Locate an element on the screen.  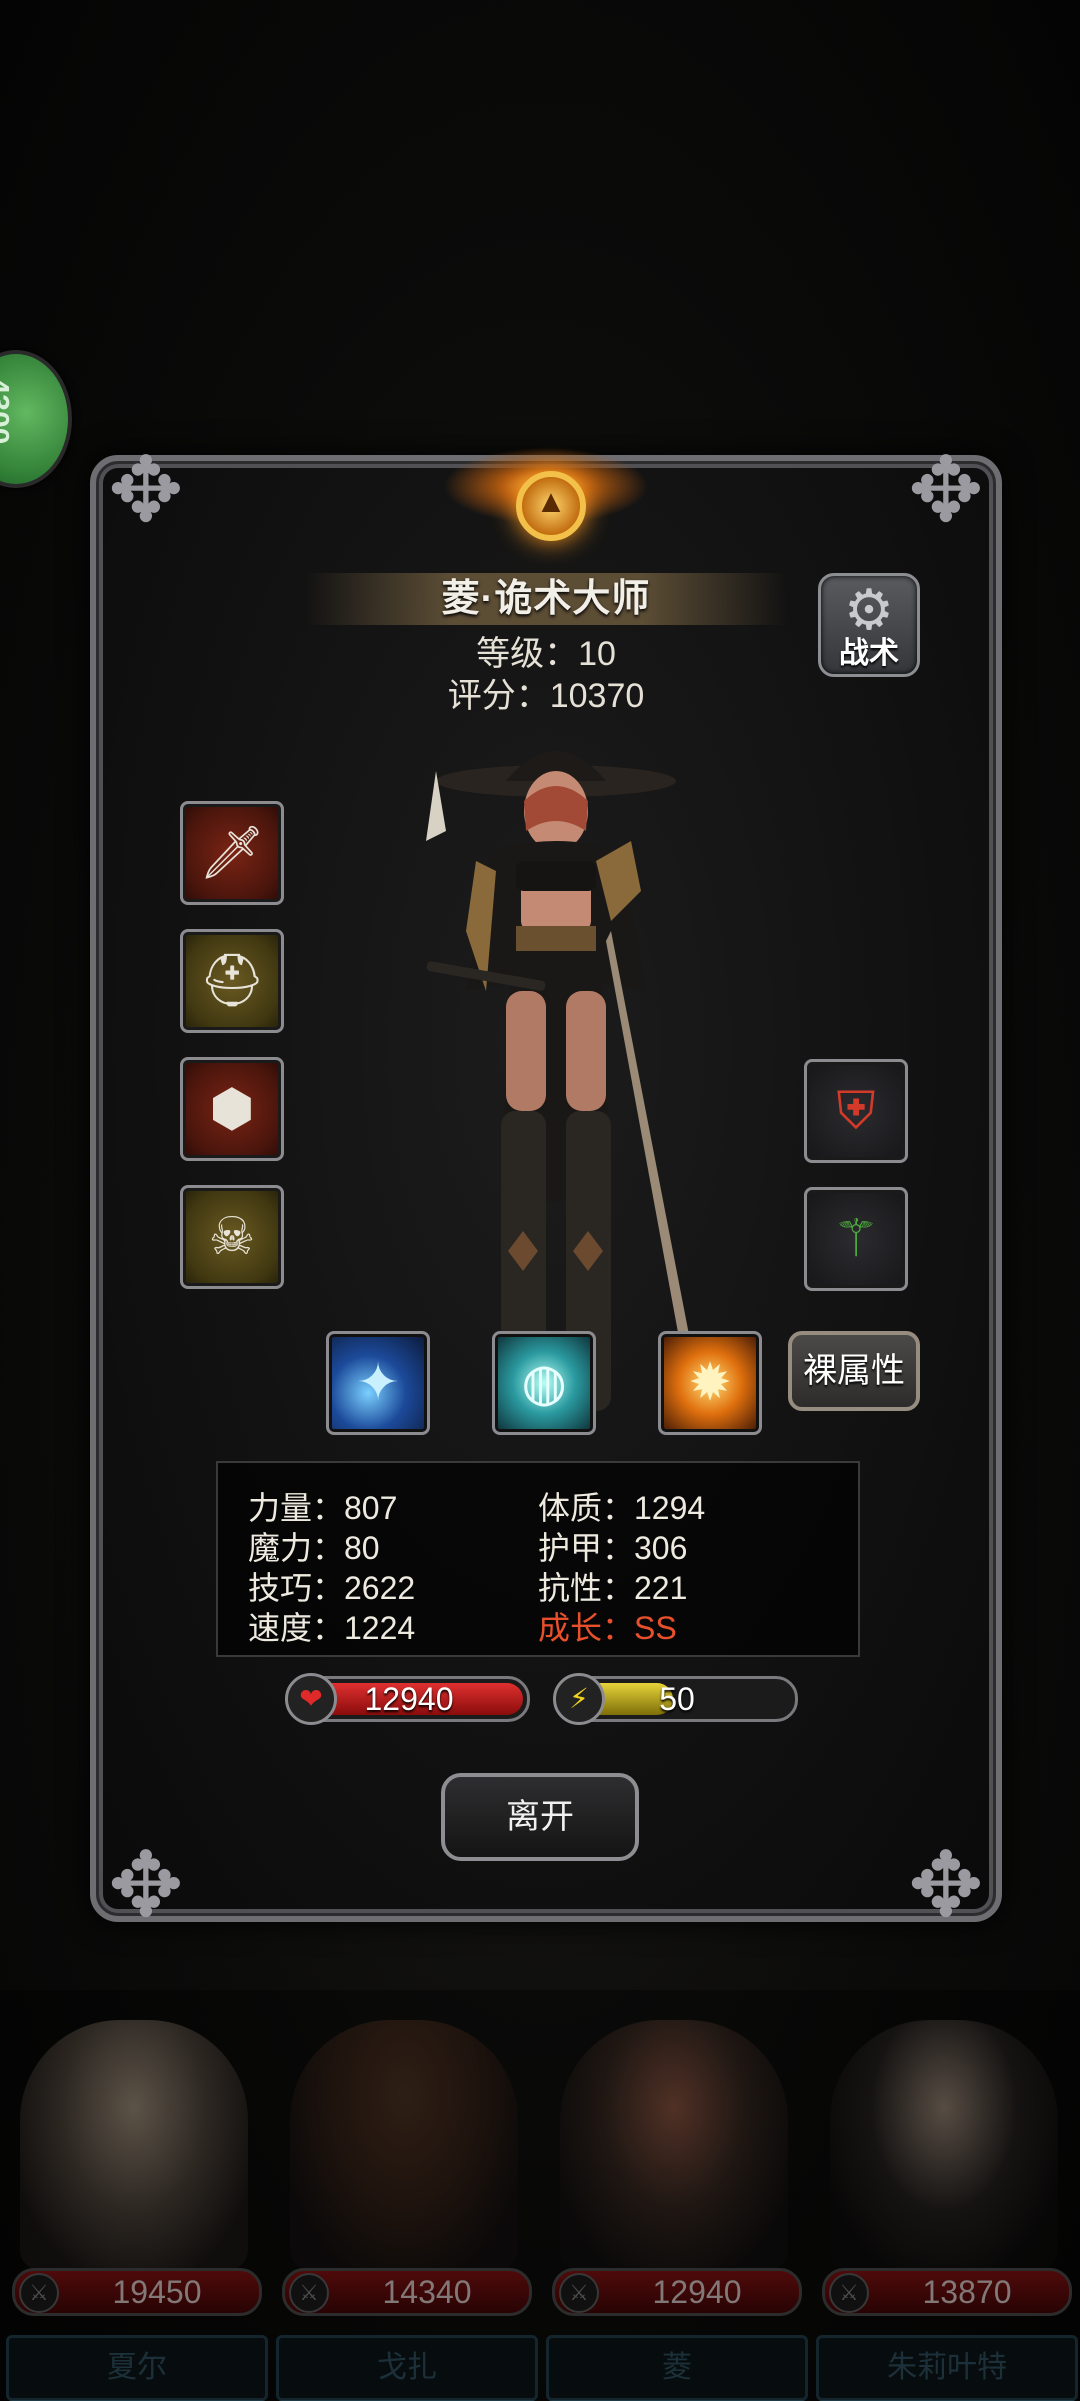
stat-growth: 成长：SS is located at coordinates (607, 1628).